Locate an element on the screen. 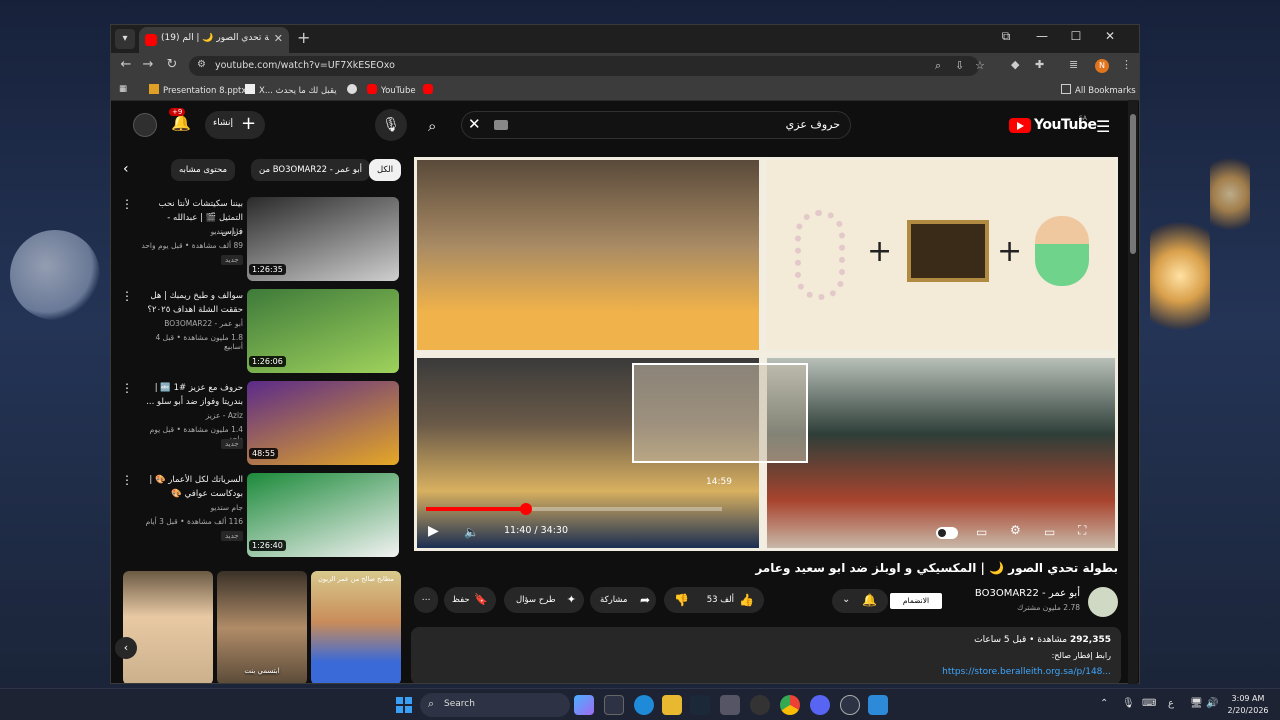 This screenshot has width=1280, height=720. active-tab: (19) بطولة تحدي الصور 🌙 | الم... ✕ is located at coordinates (214, 40).